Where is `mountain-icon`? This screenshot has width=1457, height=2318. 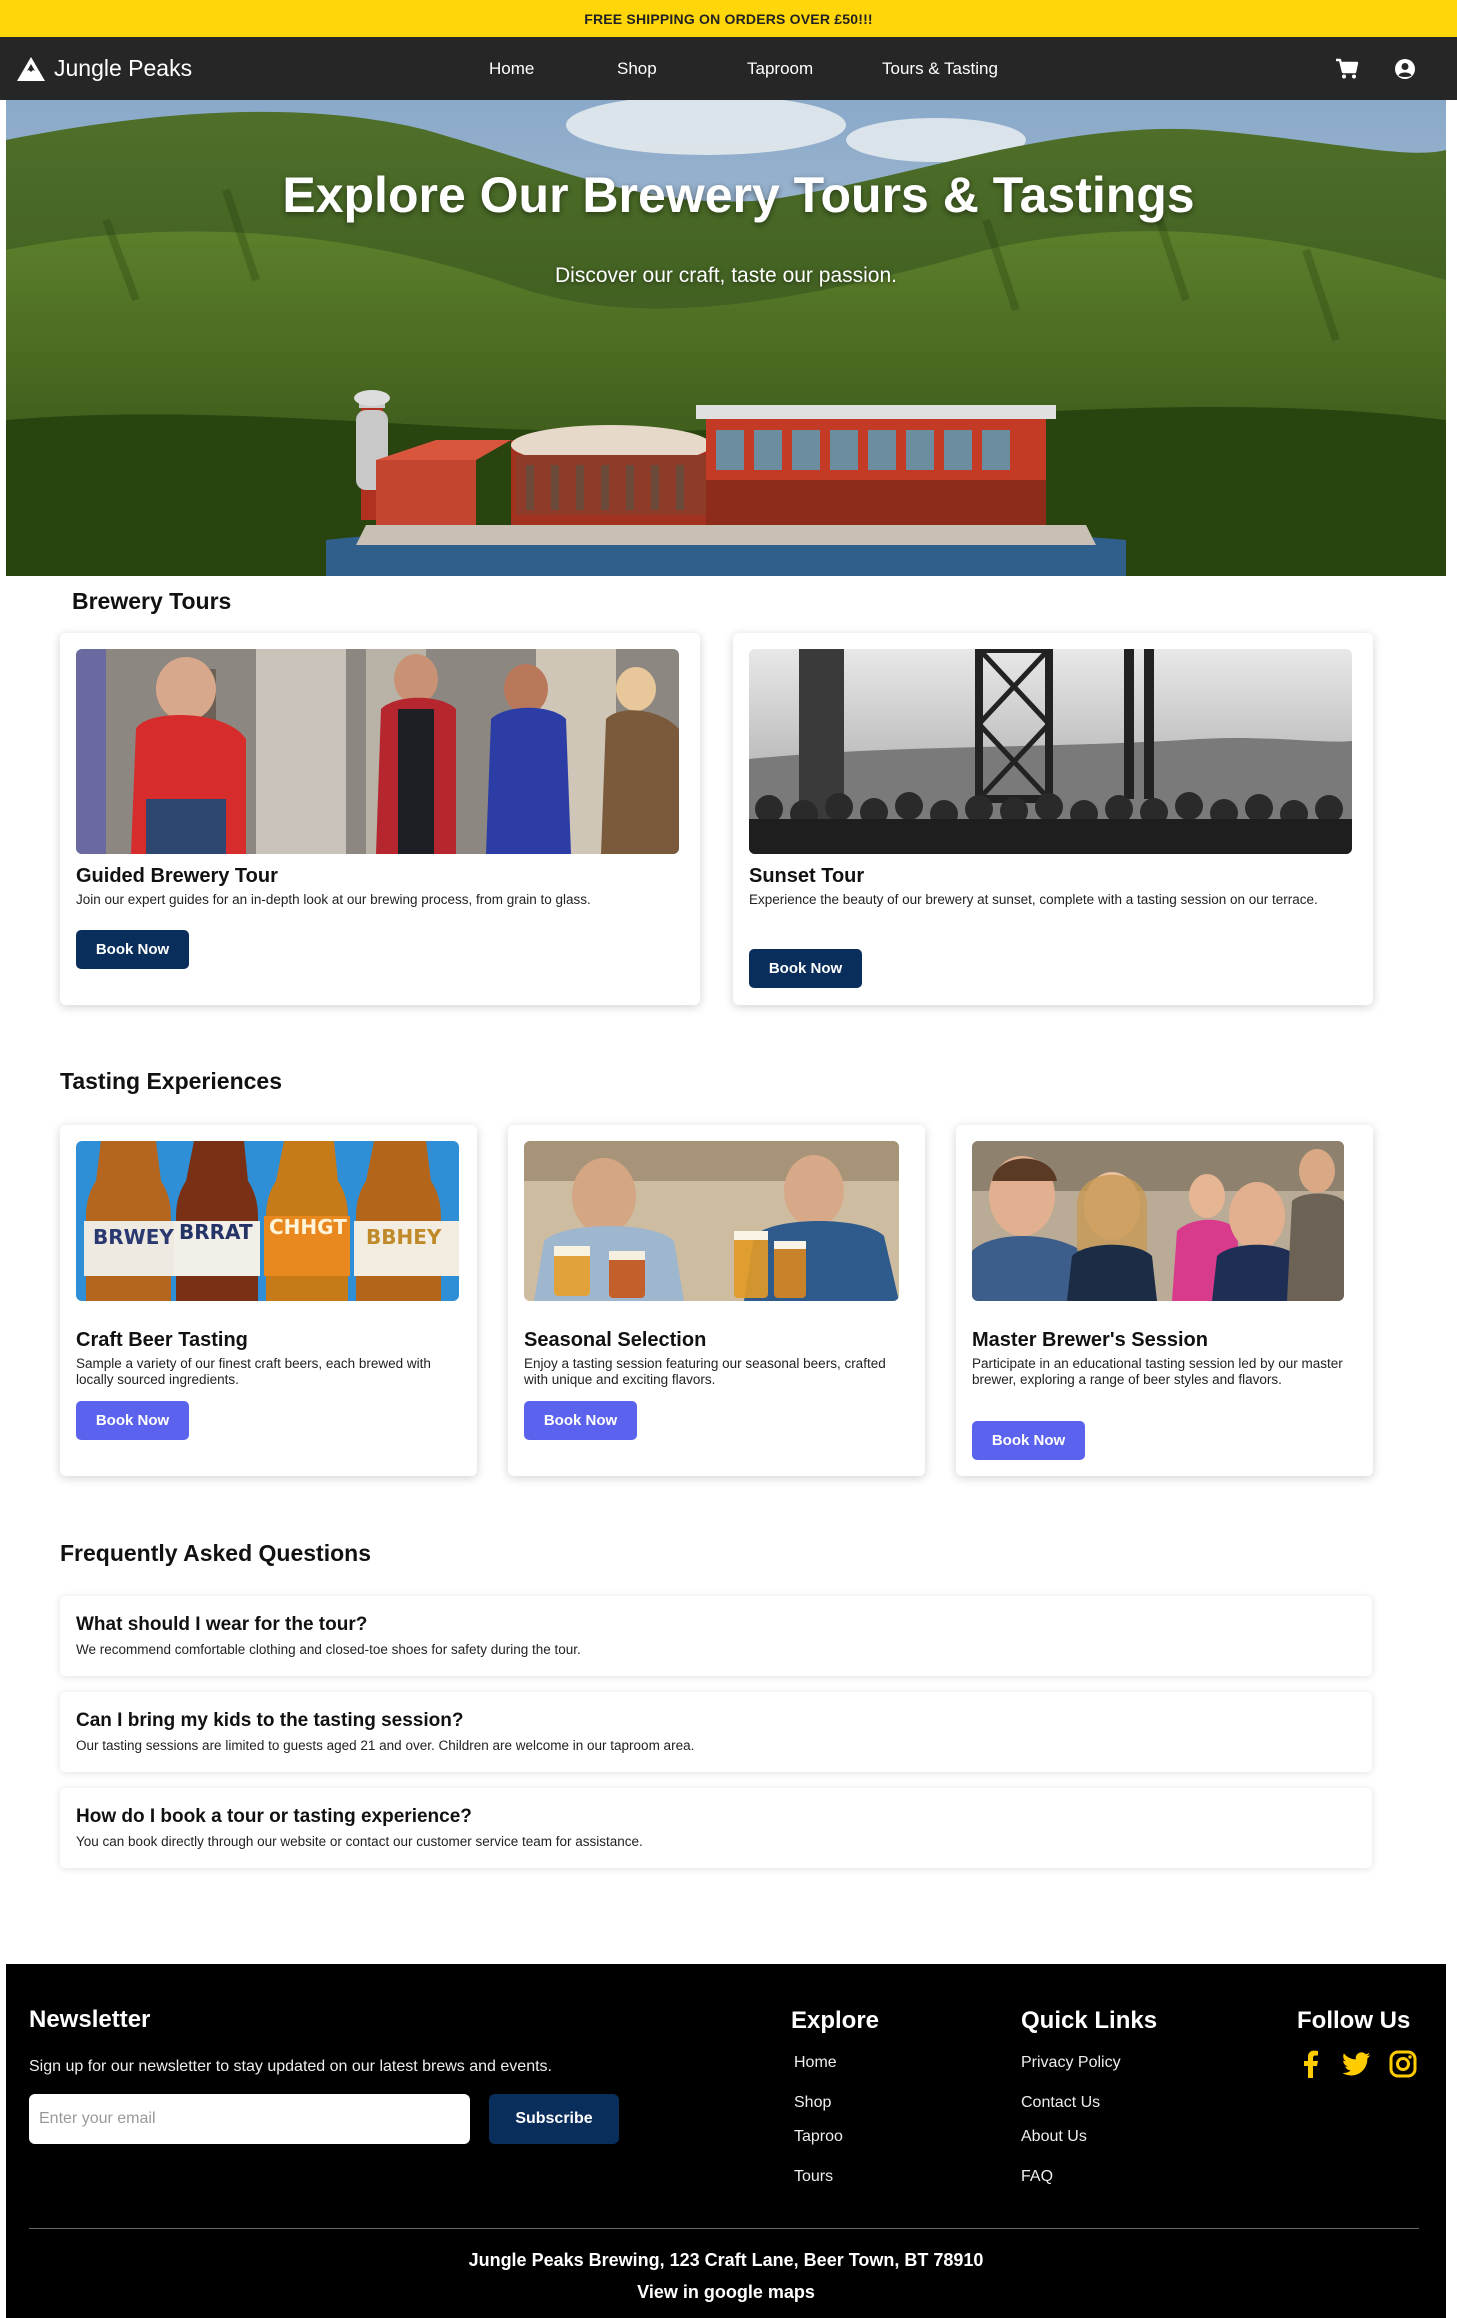 mountain-icon is located at coordinates (31, 68).